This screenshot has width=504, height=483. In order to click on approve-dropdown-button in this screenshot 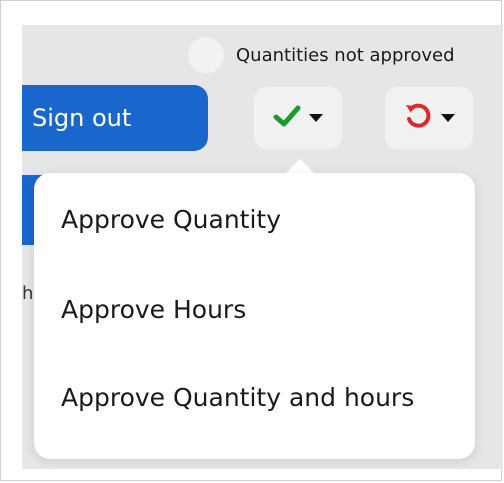, I will do `click(298, 118)`.